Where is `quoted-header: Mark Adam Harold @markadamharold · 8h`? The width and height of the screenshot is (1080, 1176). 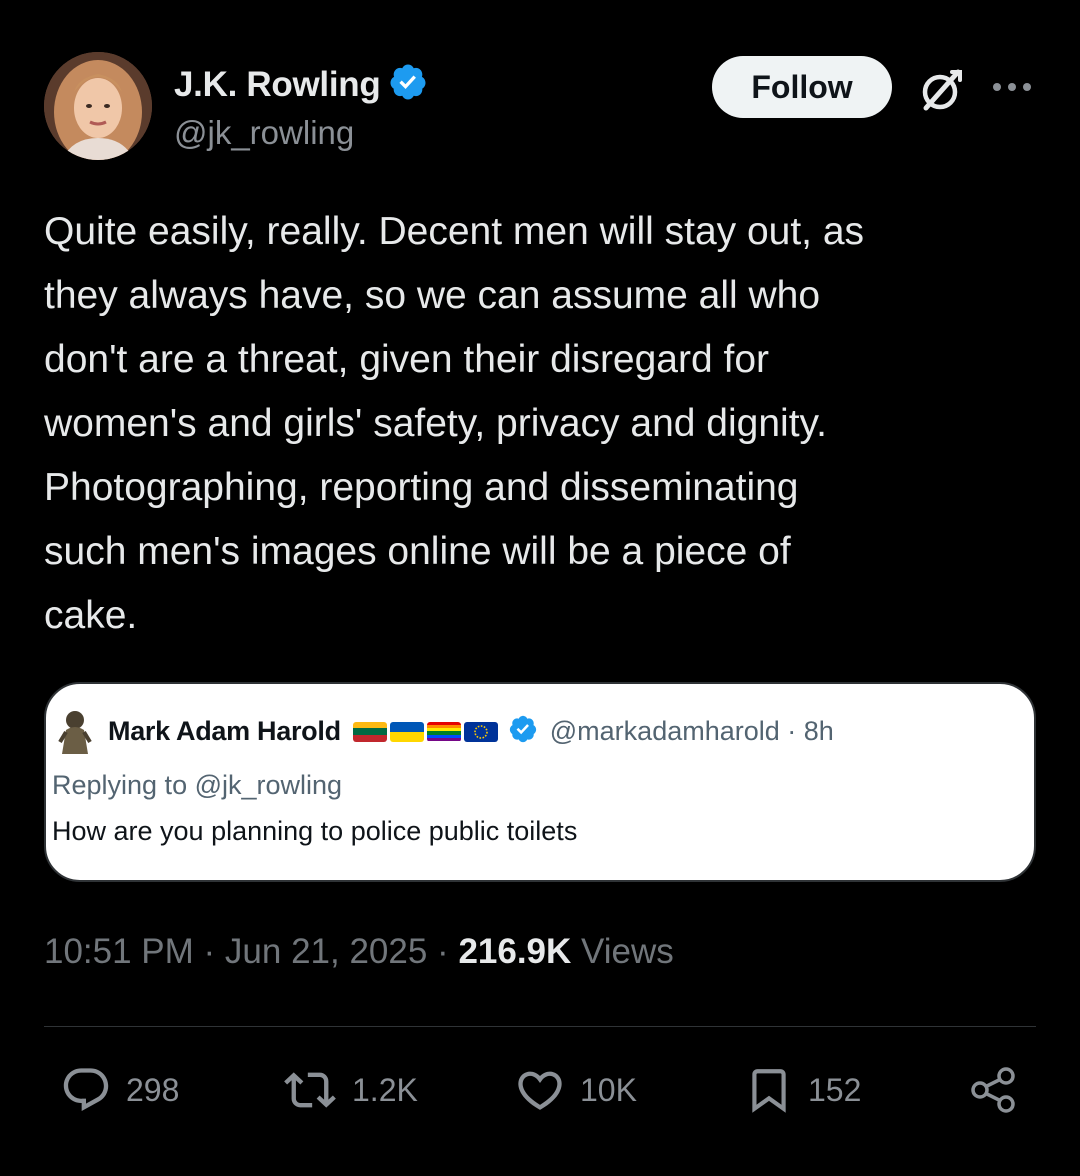 quoted-header: Mark Adam Harold @markadamharold · 8h is located at coordinates (471, 731).